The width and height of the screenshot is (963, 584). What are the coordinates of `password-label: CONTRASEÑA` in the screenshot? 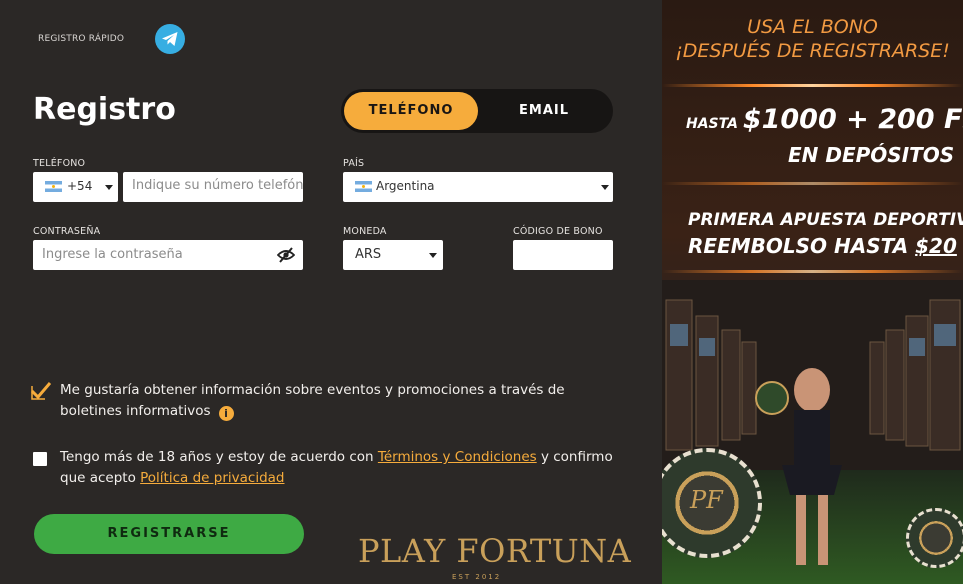 It's located at (67, 231).